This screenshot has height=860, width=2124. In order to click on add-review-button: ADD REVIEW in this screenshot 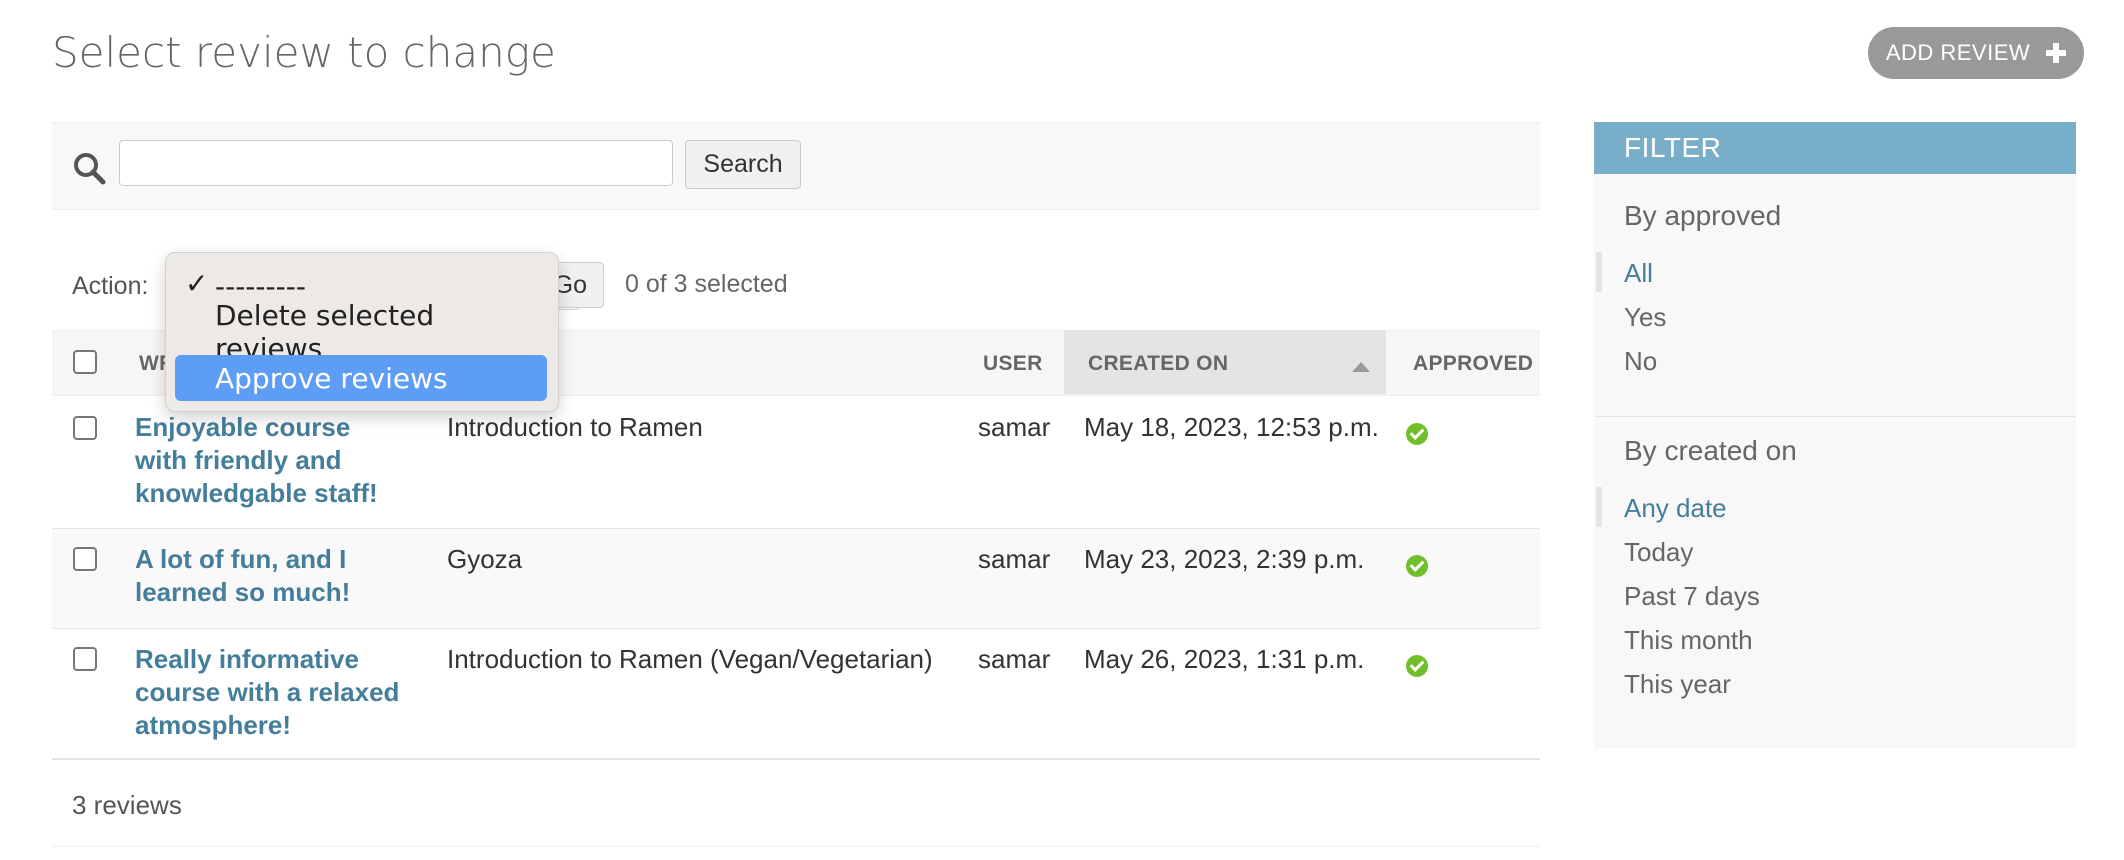, I will do `click(1976, 53)`.